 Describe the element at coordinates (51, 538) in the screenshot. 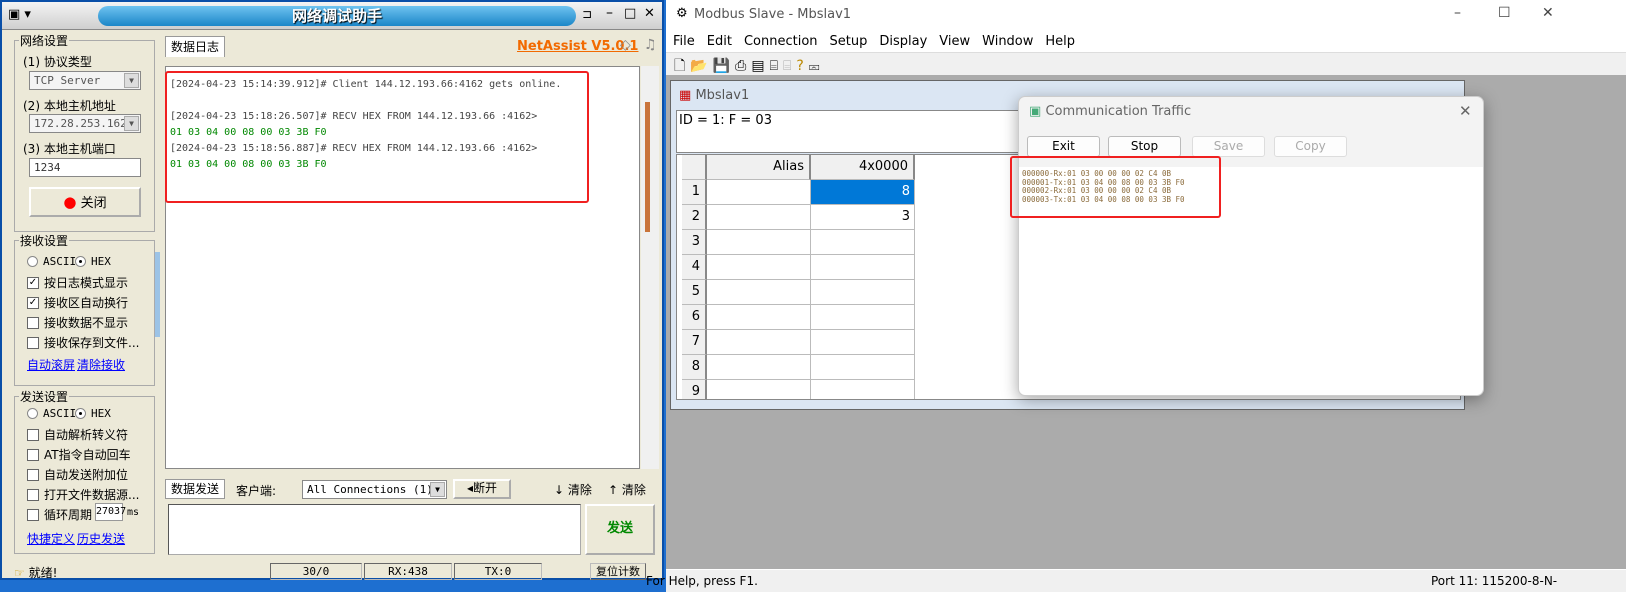

I see `shortcut-define-link: 快捷定义` at that location.